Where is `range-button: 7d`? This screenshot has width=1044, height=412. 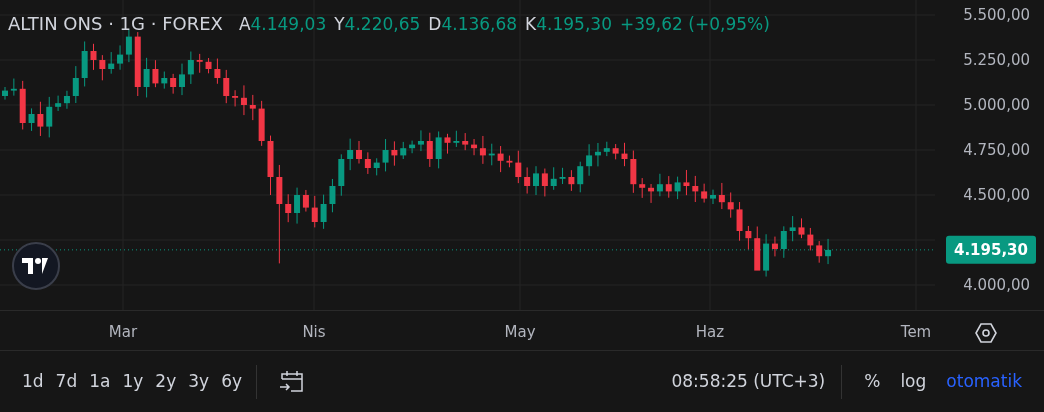 range-button: 7d is located at coordinates (66, 381).